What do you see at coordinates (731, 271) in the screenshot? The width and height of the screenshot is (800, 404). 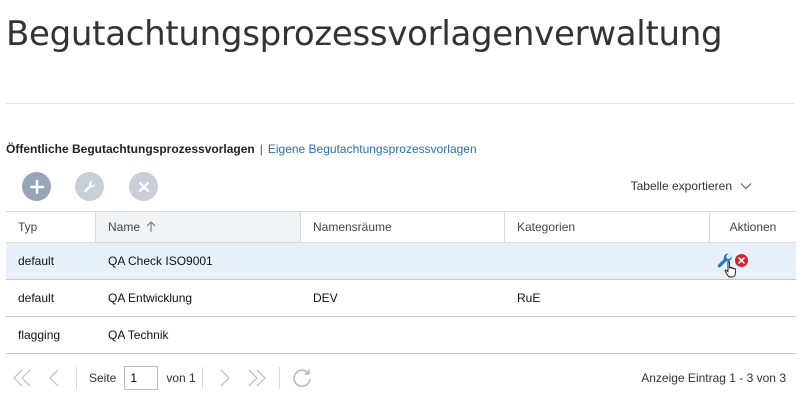 I see `hand-cursor-icon` at bounding box center [731, 271].